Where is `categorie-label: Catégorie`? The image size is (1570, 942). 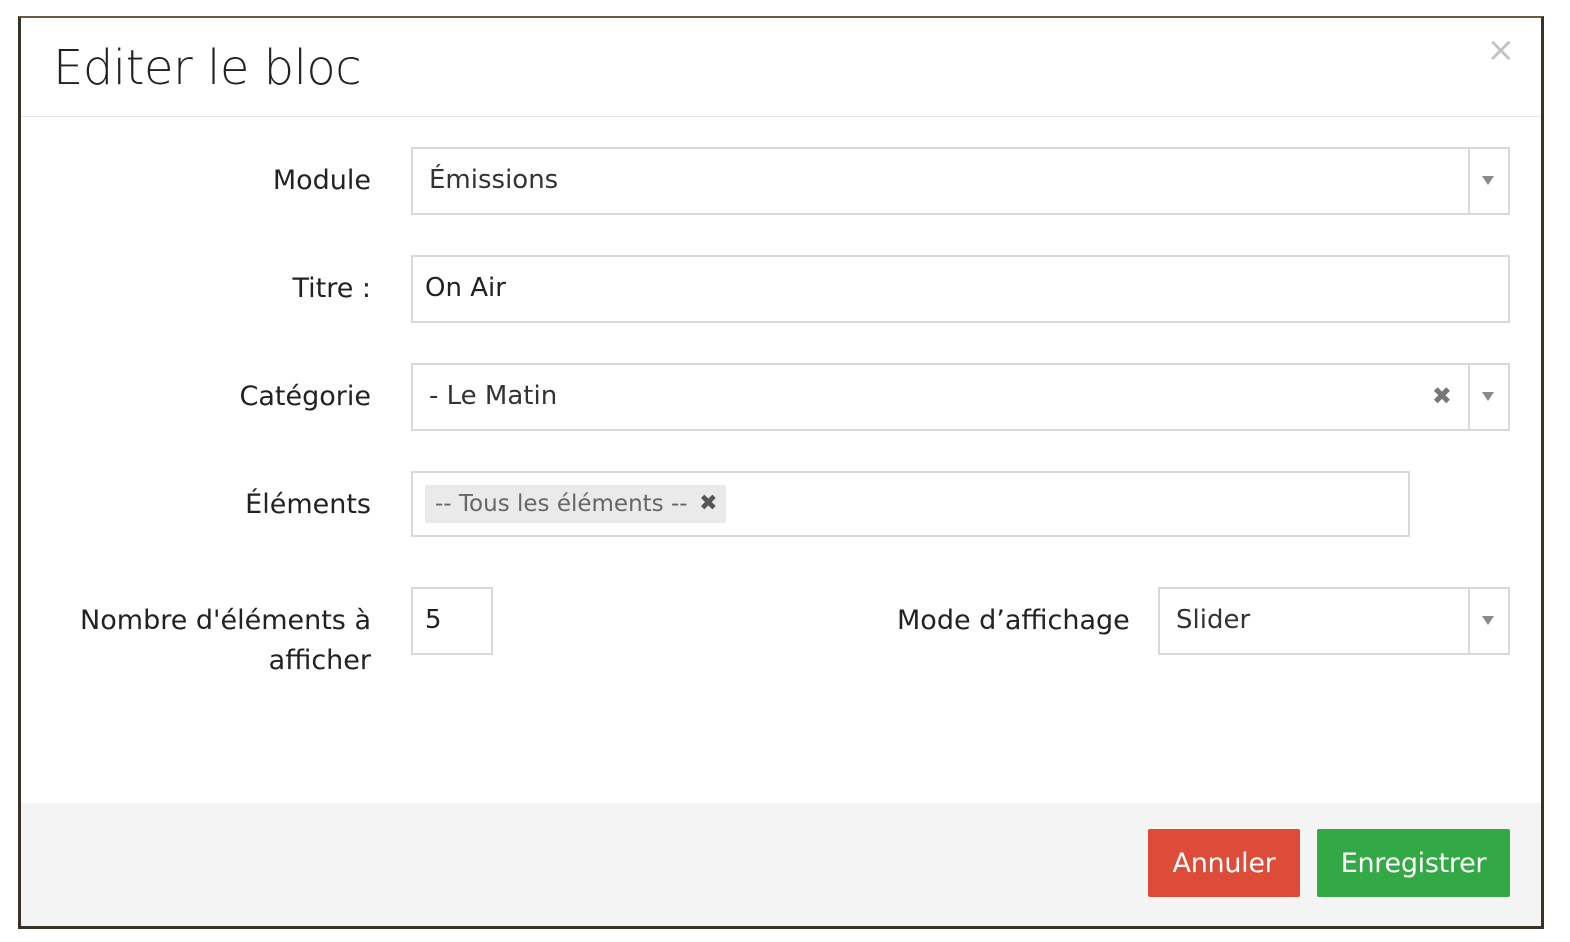
categorie-label: Catégorie is located at coordinates (305, 396).